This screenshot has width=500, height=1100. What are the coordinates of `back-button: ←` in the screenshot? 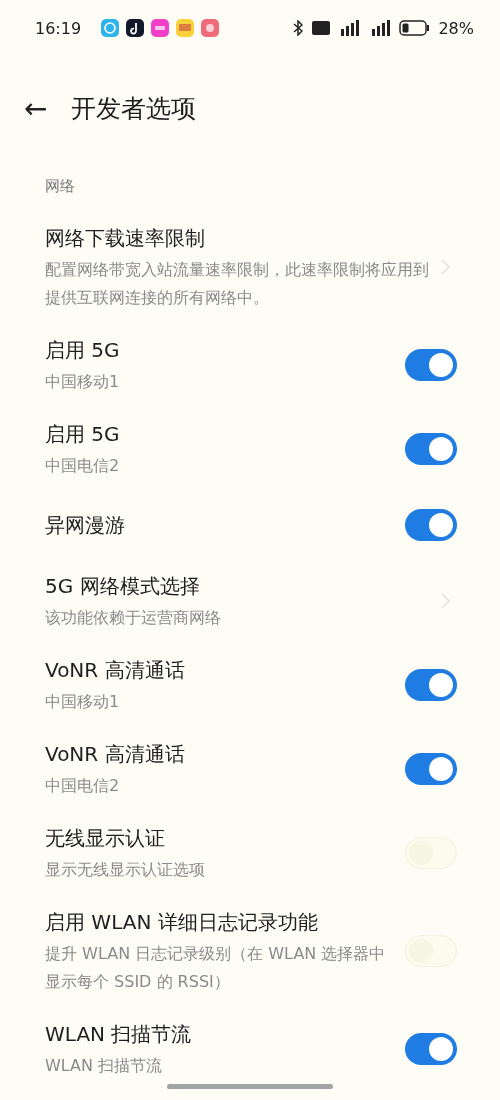 It's located at (36, 108).